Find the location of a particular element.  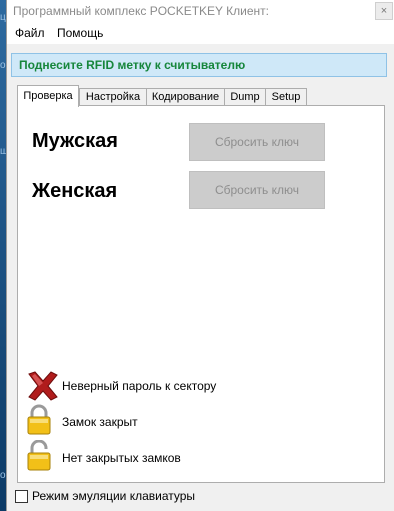

title-bar: Программный комплекс POCKETKEY Клиент: × is located at coordinates (200, 12).